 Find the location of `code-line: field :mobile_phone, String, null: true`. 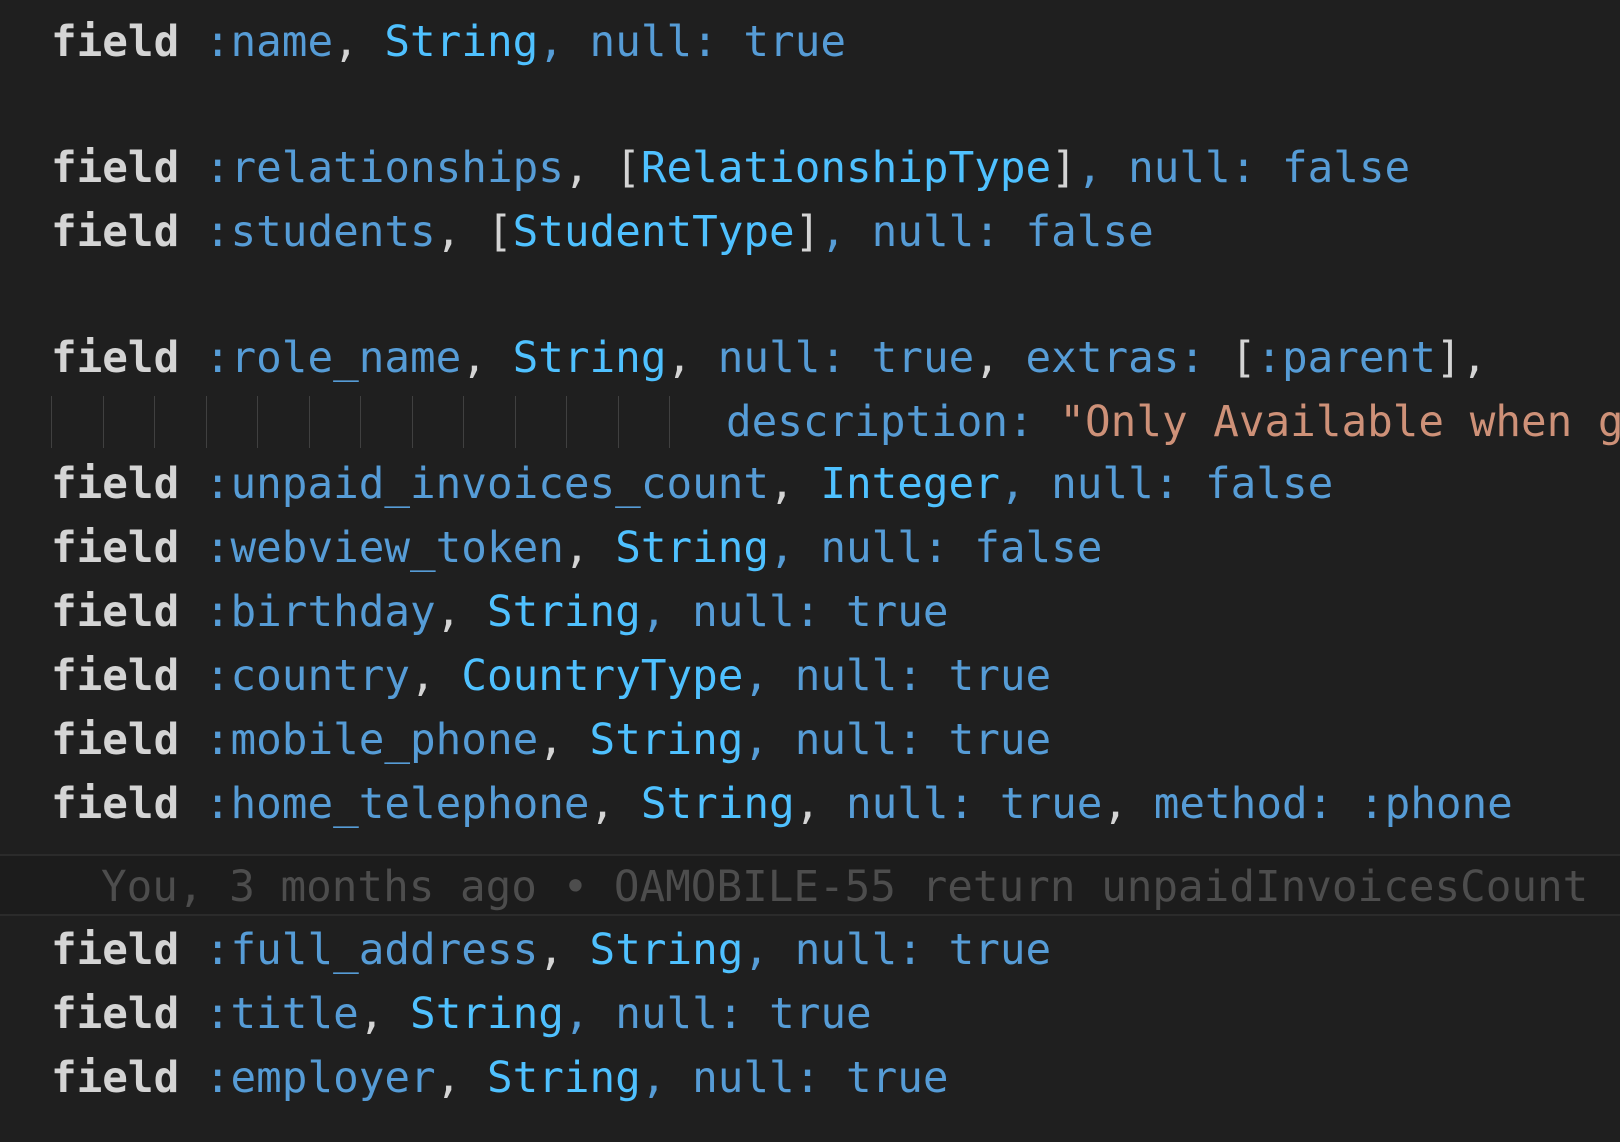

code-line: field :mobile_phone, String, null: true is located at coordinates (810, 740).